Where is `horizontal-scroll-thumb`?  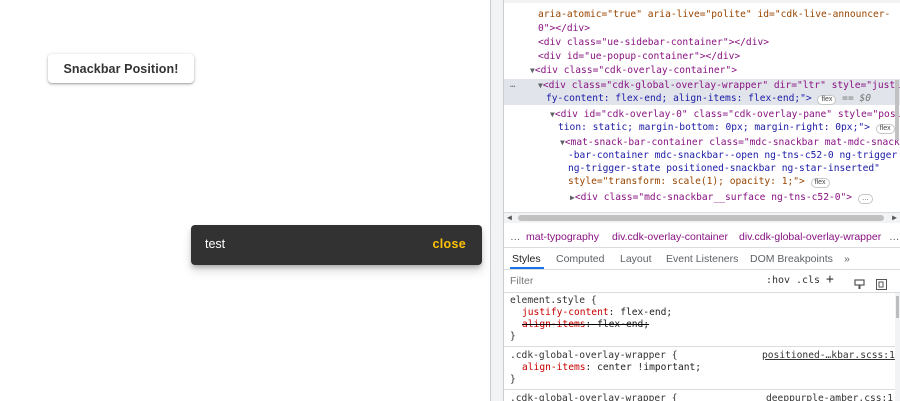 horizontal-scroll-thumb is located at coordinates (701, 218).